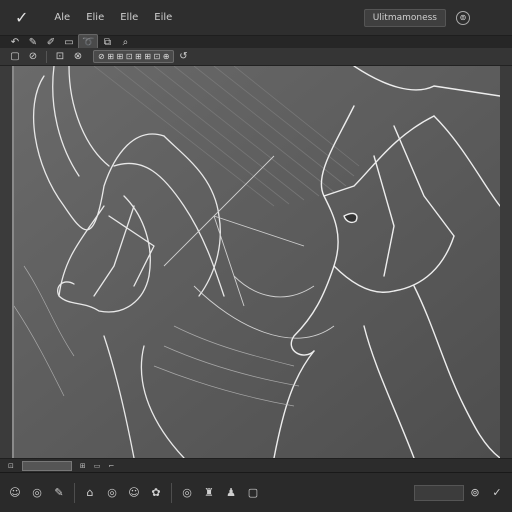  I want to click on bottom-icon-7: ✿, so click(156, 493).